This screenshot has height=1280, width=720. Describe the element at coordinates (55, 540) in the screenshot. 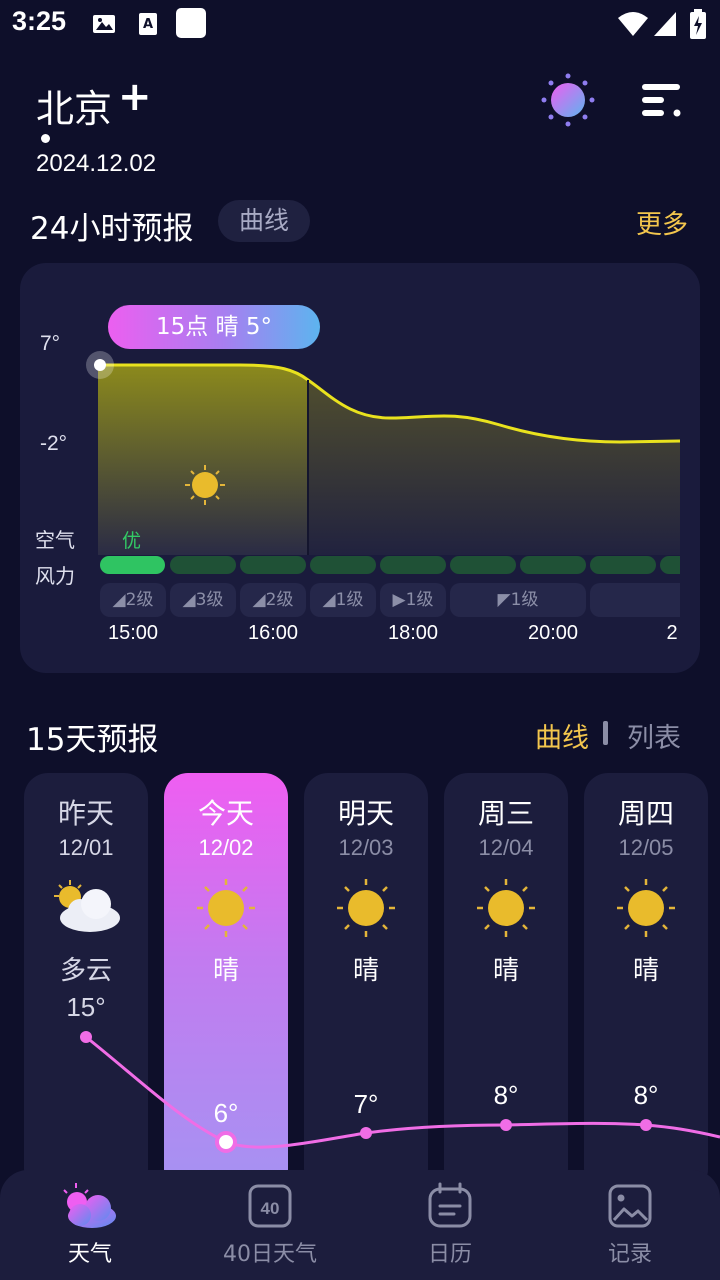

I see `air-label: 空气` at that location.